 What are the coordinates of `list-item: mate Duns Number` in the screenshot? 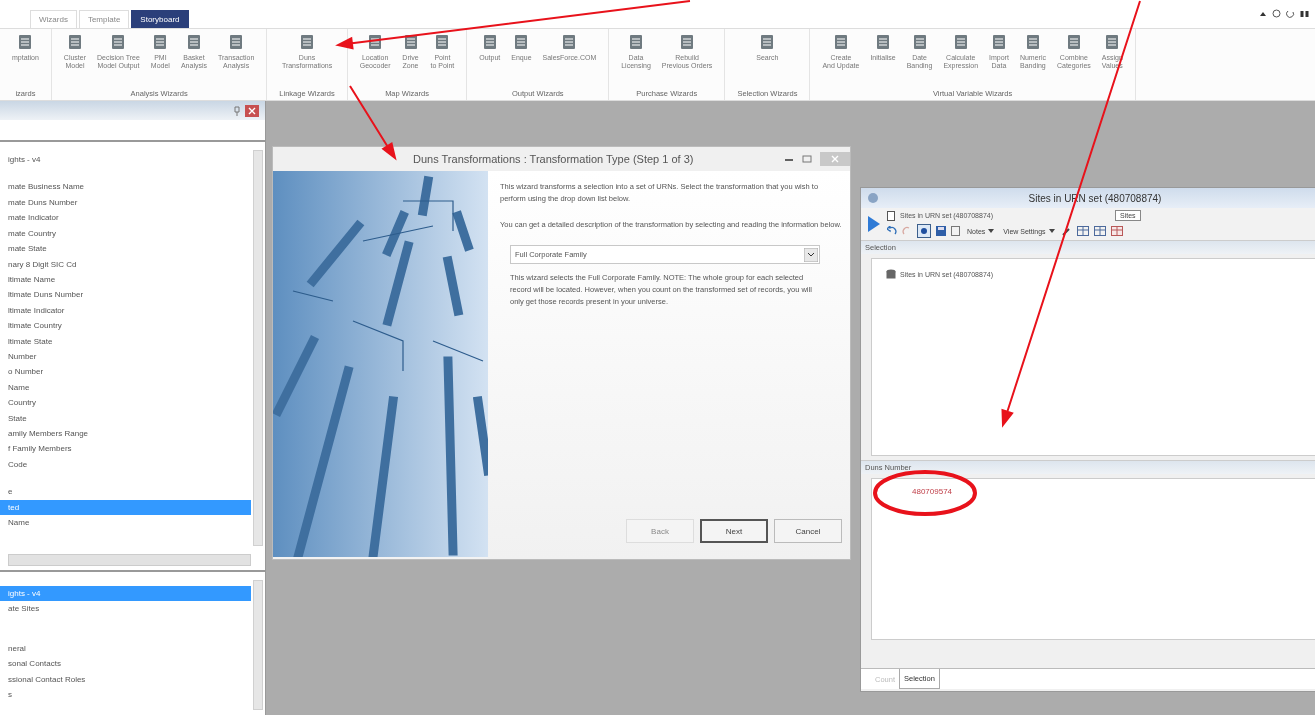 It's located at (125, 202).